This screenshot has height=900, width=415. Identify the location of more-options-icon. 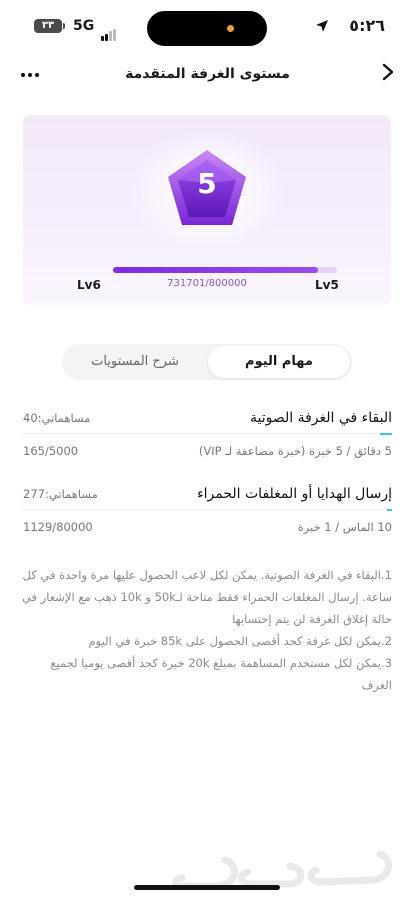
(30, 72).